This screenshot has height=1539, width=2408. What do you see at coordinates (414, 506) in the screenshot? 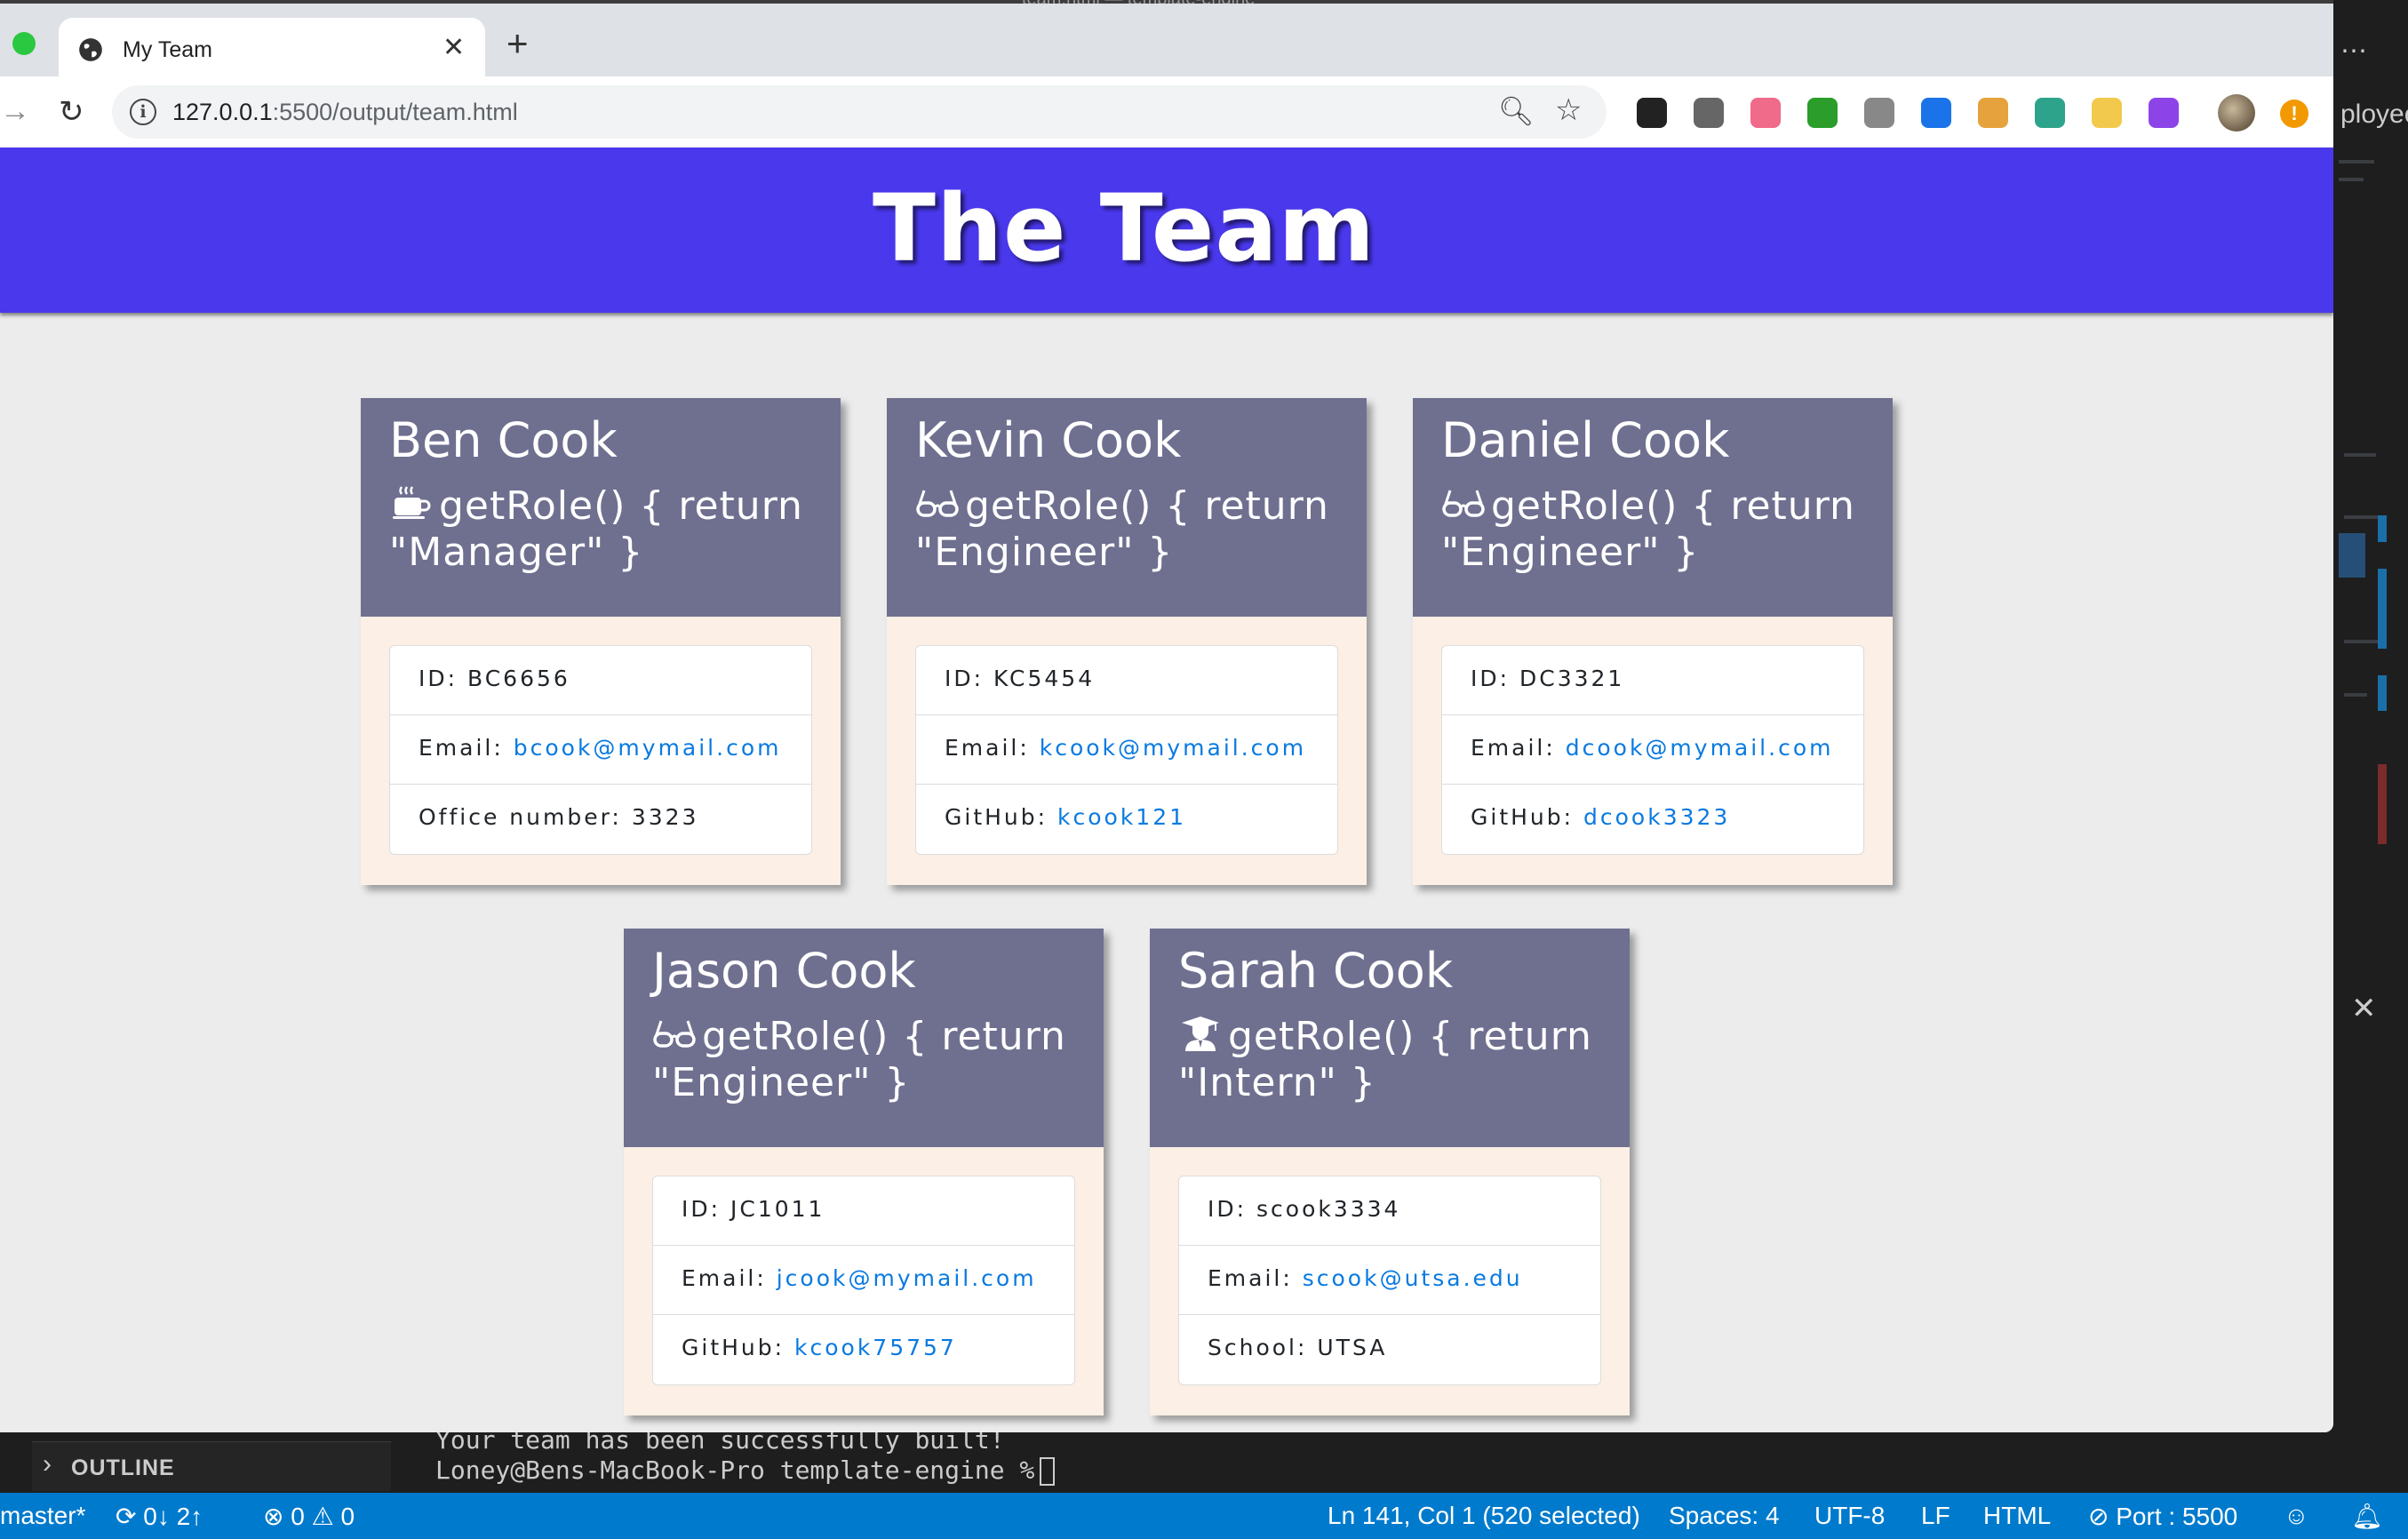
I see `coffee-icon` at bounding box center [414, 506].